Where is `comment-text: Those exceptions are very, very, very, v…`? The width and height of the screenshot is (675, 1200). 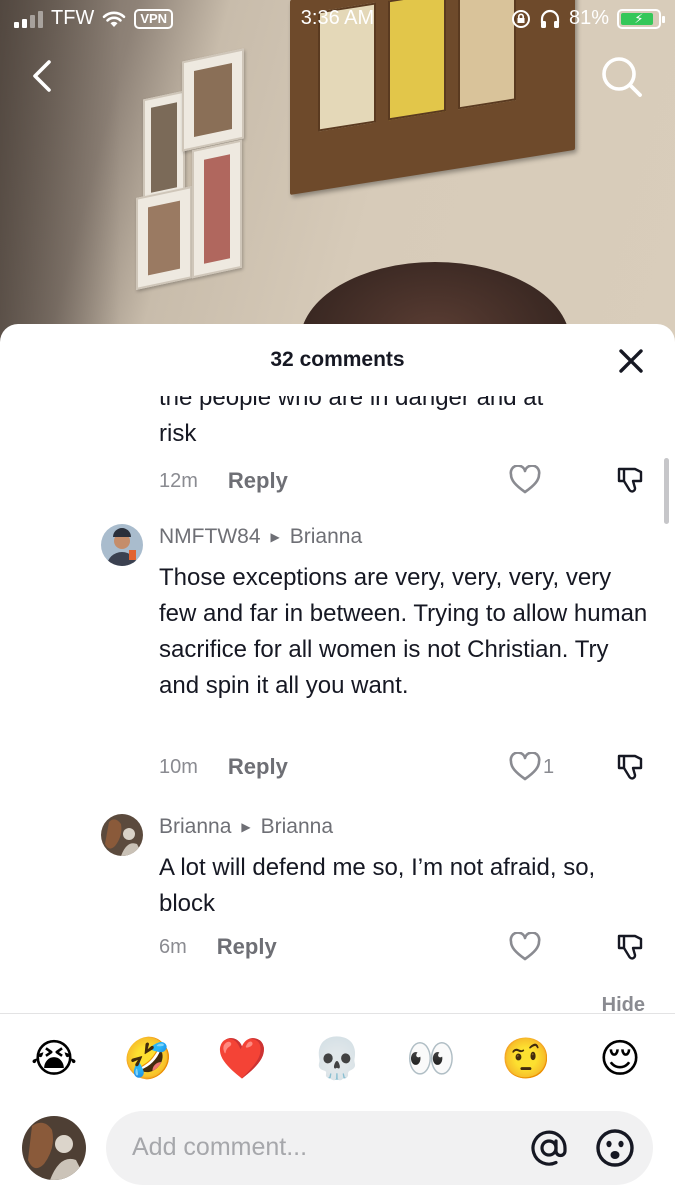 comment-text: Those exceptions are very, very, very, v… is located at coordinates (403, 631).